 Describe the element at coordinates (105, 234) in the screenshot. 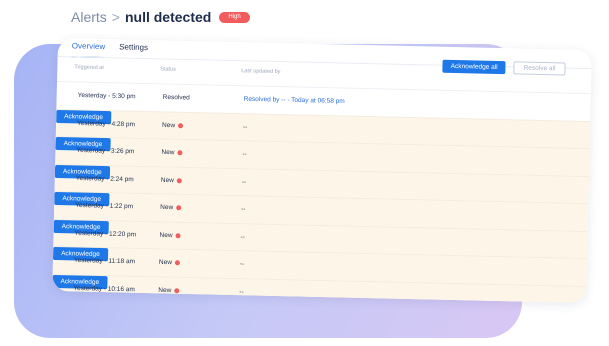

I see `triggered-time: Yesterday - 12:20 pm` at that location.